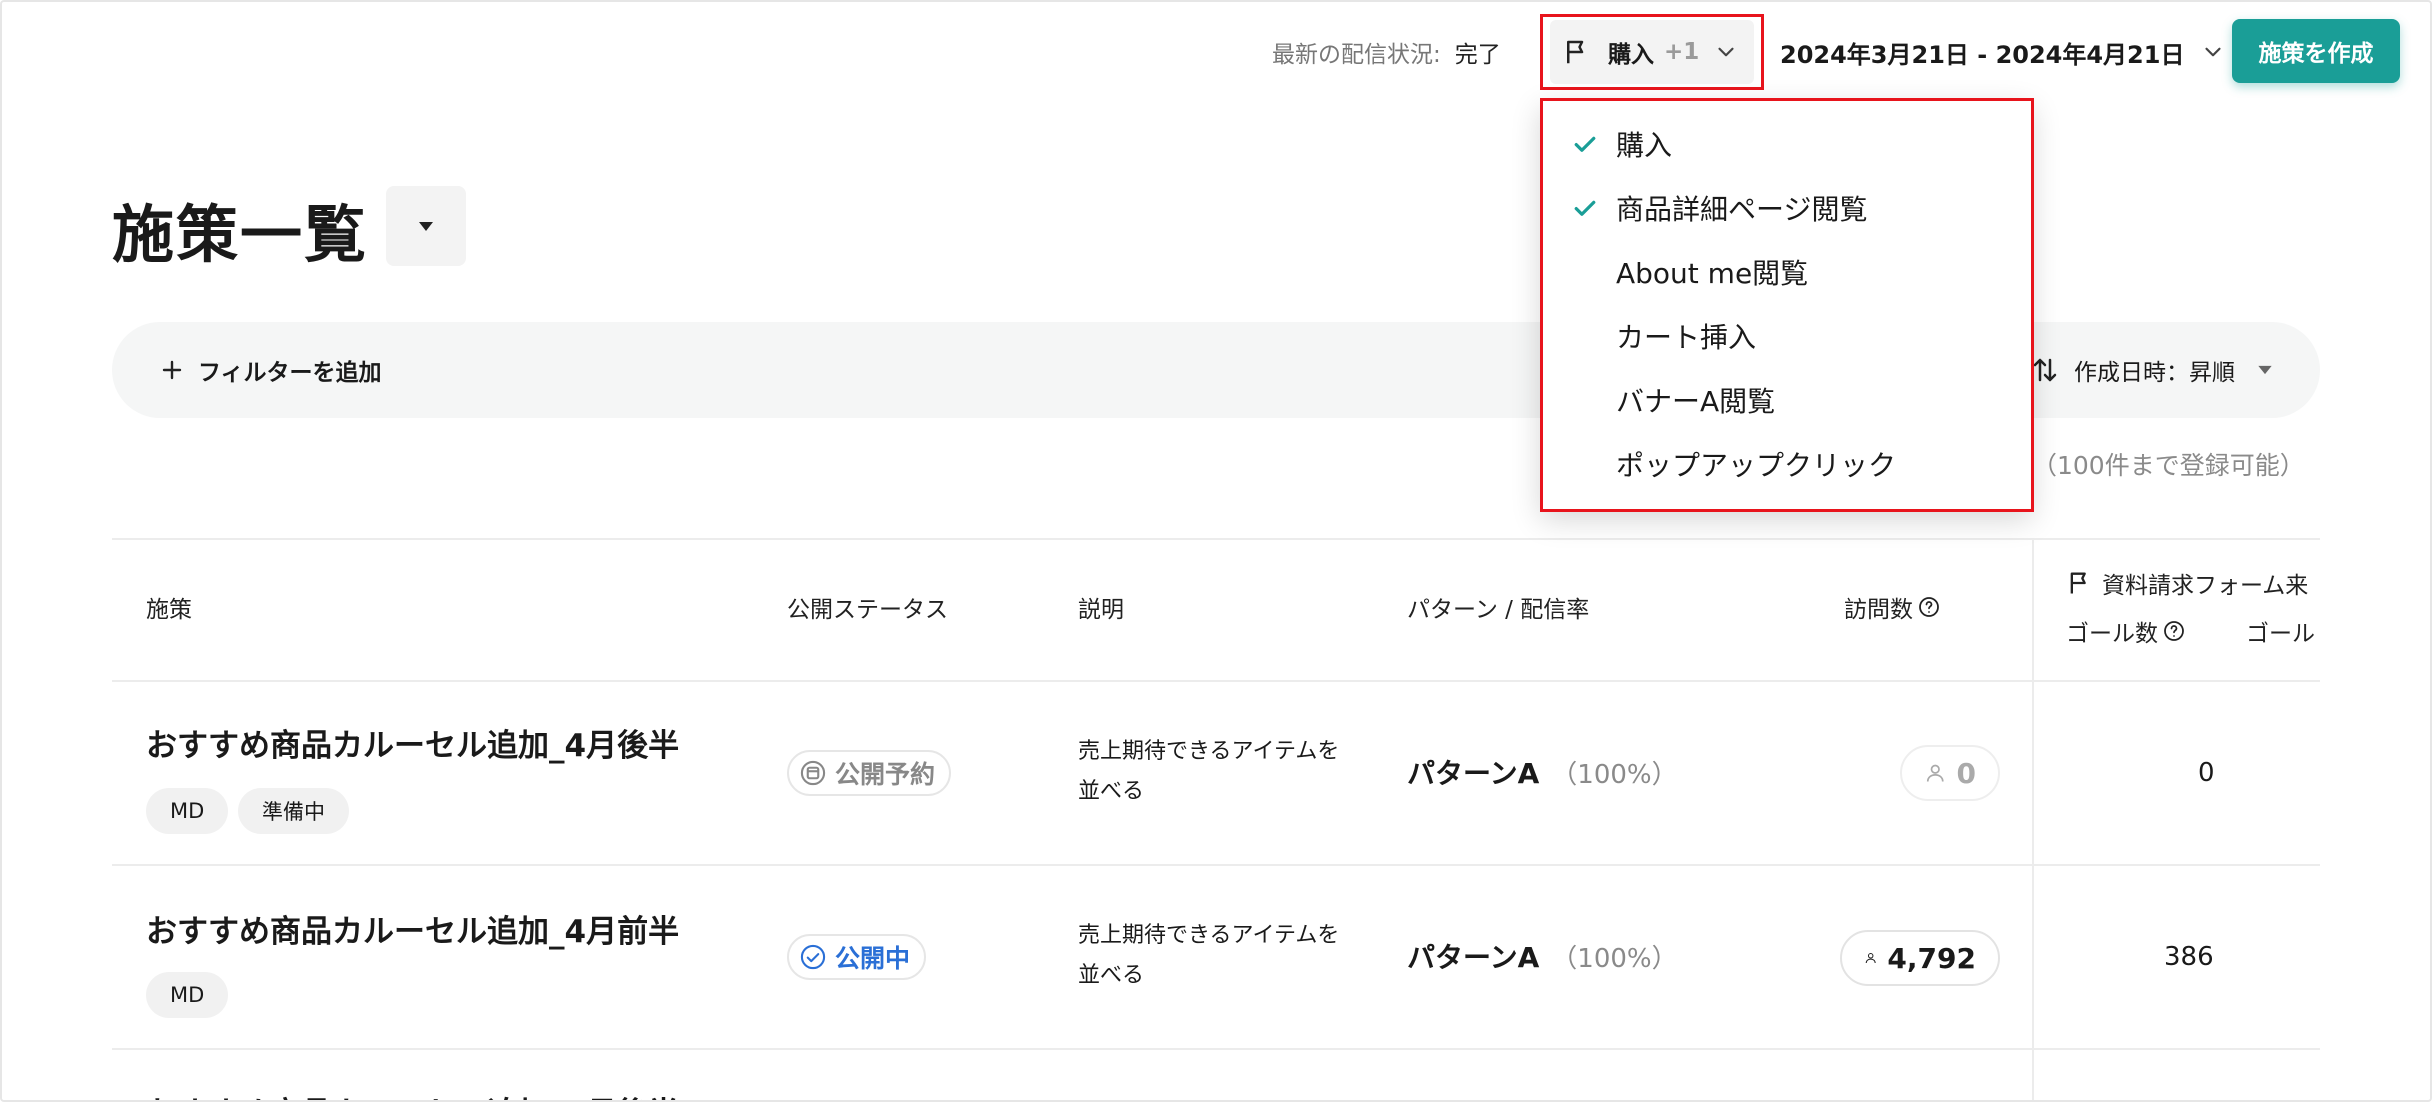 The image size is (2432, 1102). I want to click on add-filter-label: フィルターを追加, so click(290, 373).